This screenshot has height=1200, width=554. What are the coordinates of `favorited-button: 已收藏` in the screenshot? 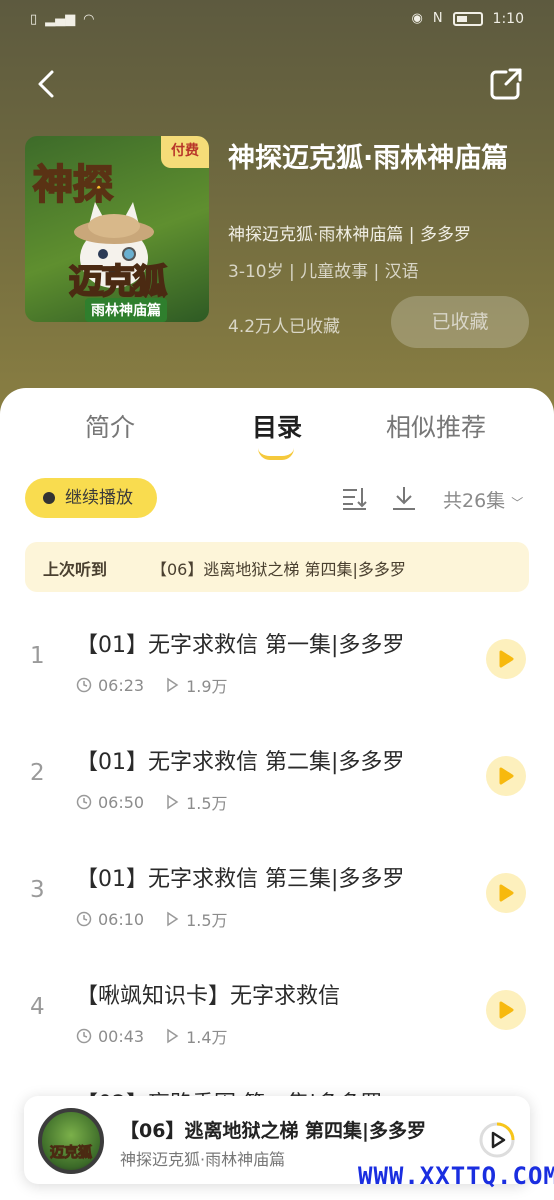 It's located at (460, 322).